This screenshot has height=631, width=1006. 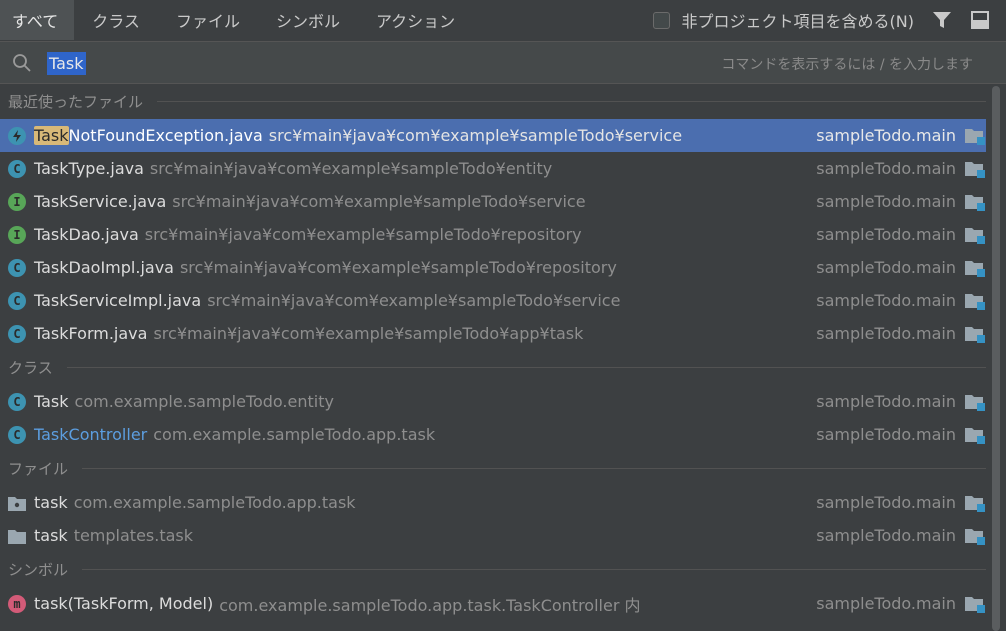 I want to click on result-name: TaskNotFoundException.java, so click(x=148, y=135).